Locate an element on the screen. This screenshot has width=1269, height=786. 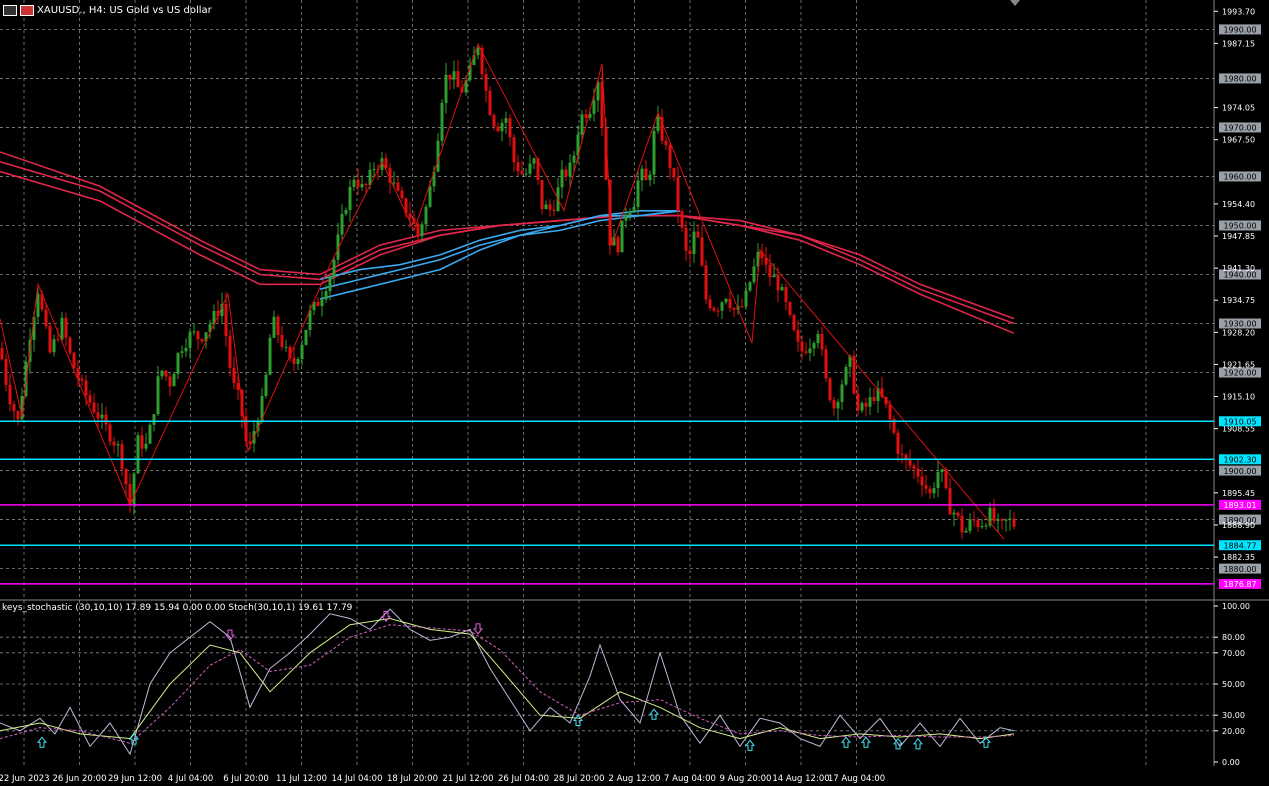
y-tick-label: 1987.15 is located at coordinates (1238, 43).